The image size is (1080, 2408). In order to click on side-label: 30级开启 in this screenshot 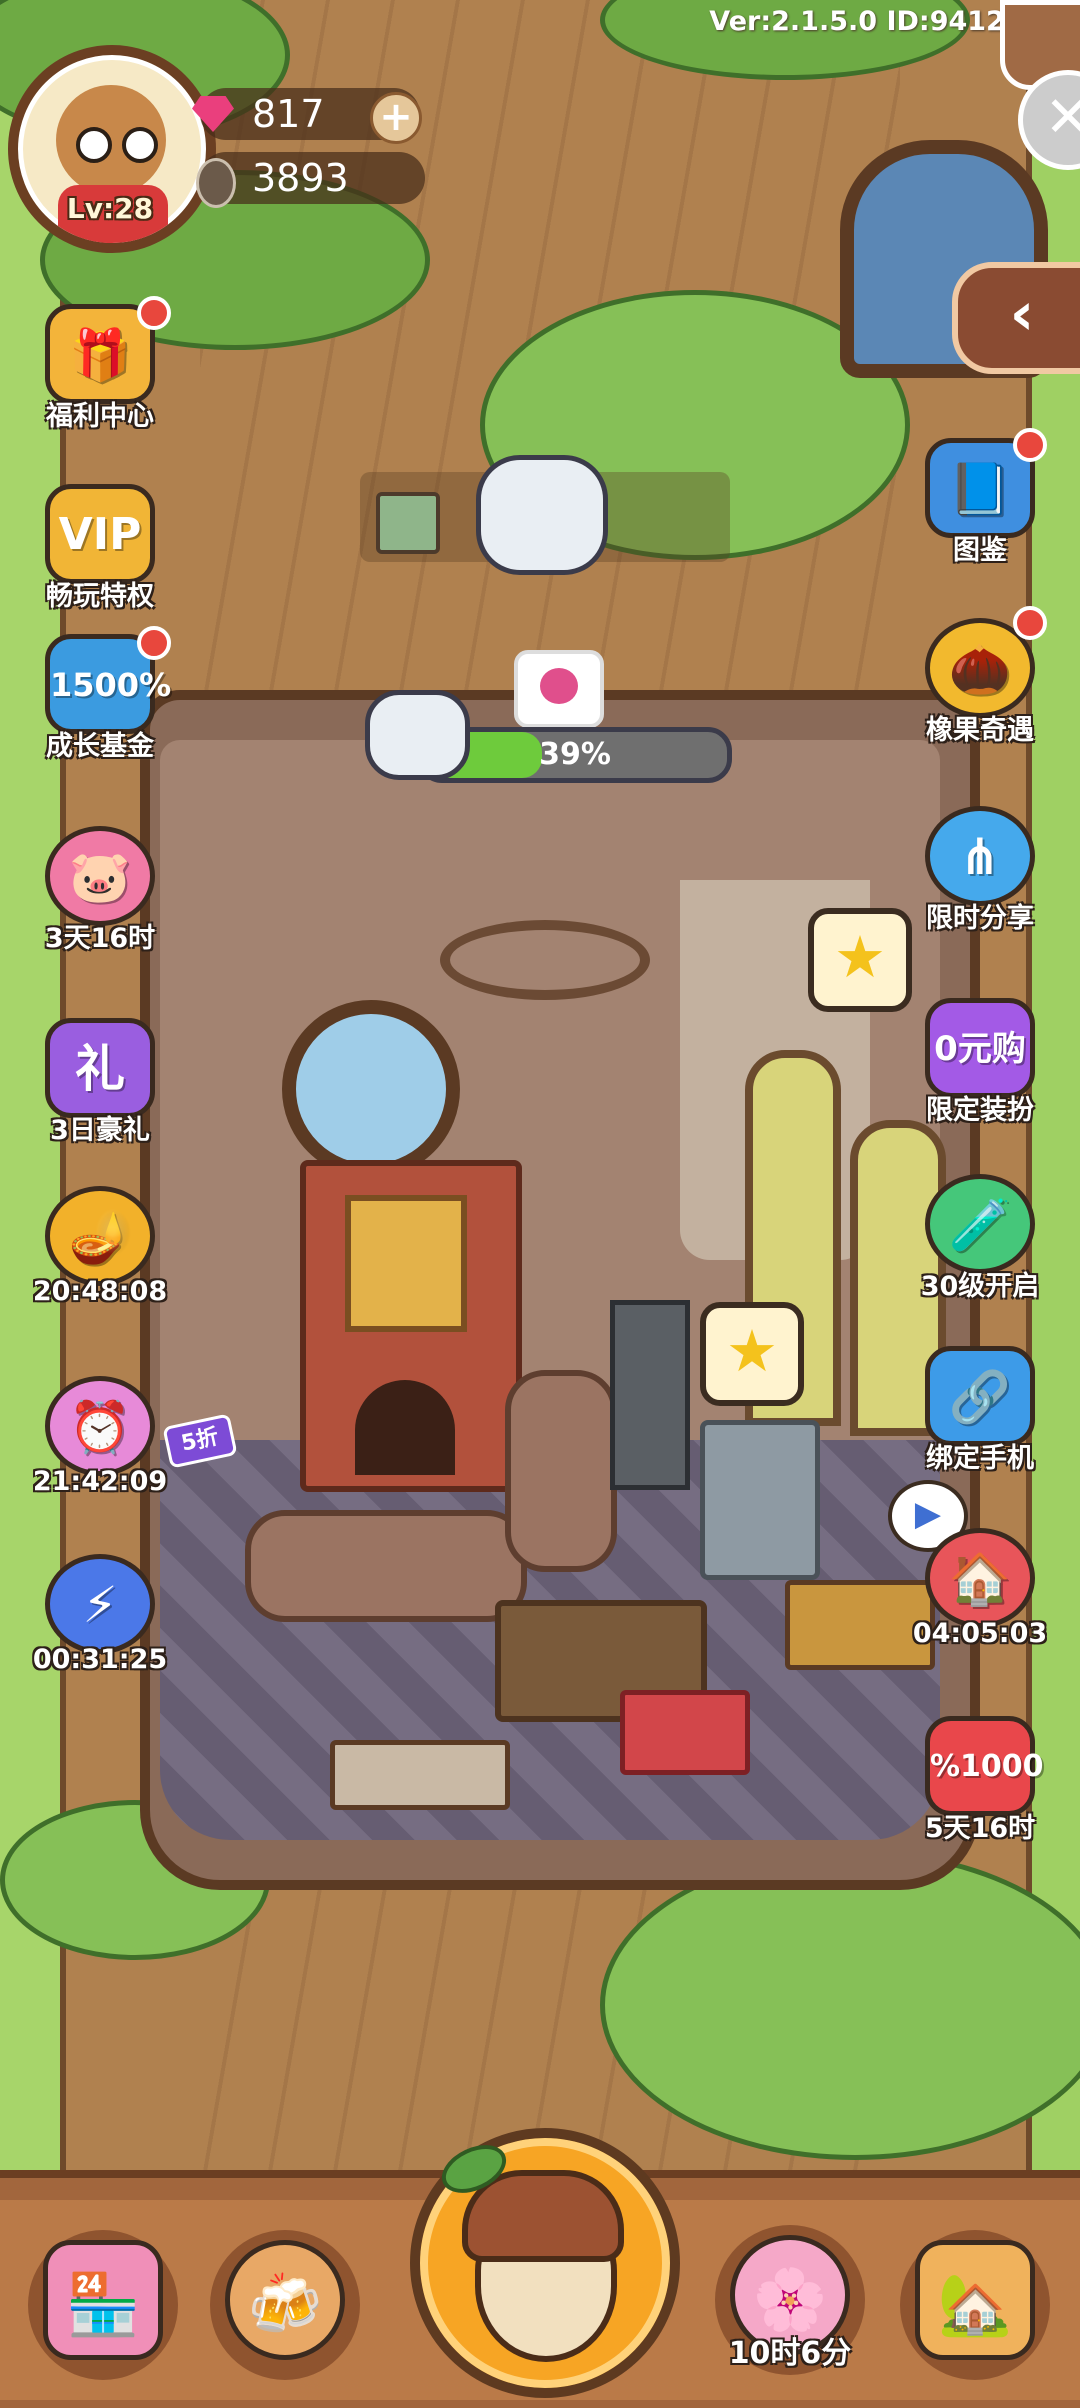, I will do `click(980, 1286)`.